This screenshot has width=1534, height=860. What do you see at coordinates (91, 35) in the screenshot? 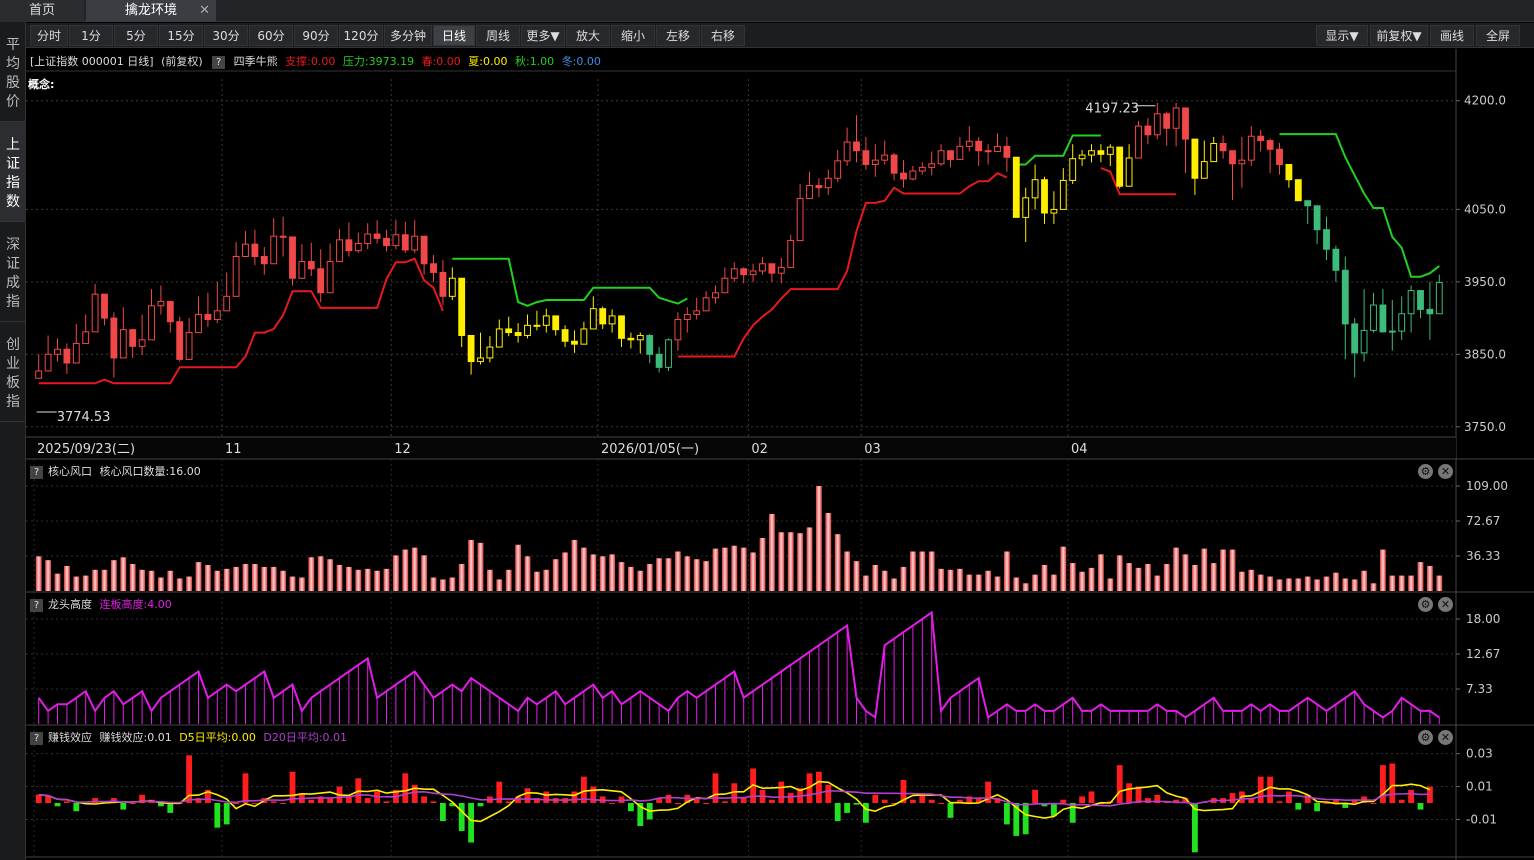
I see `period-1-button: 1分` at bounding box center [91, 35].